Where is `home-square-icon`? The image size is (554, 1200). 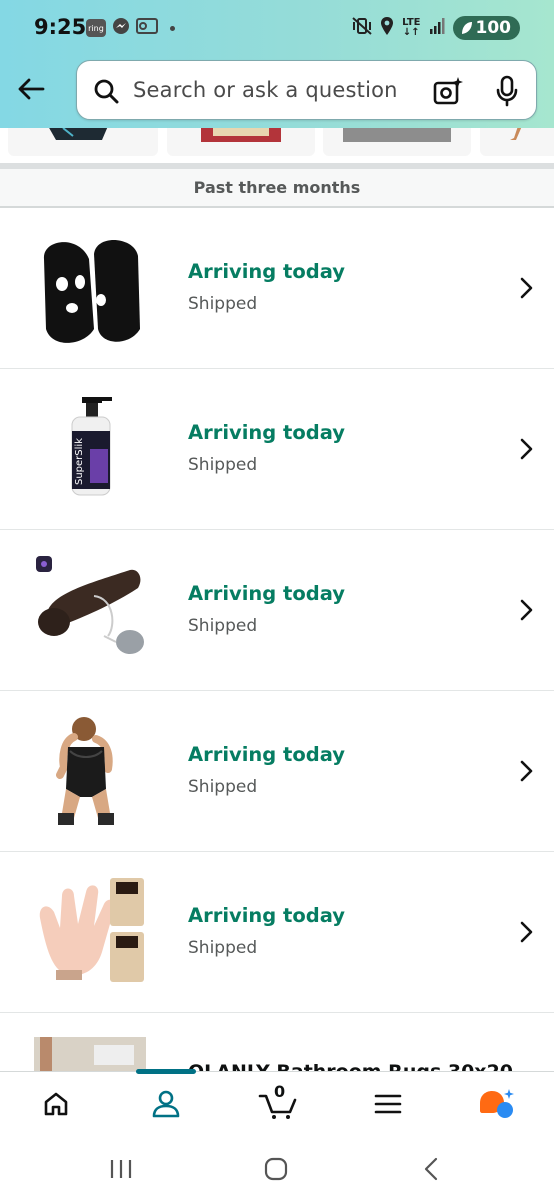
home-square-icon is located at coordinates (276, 1169).